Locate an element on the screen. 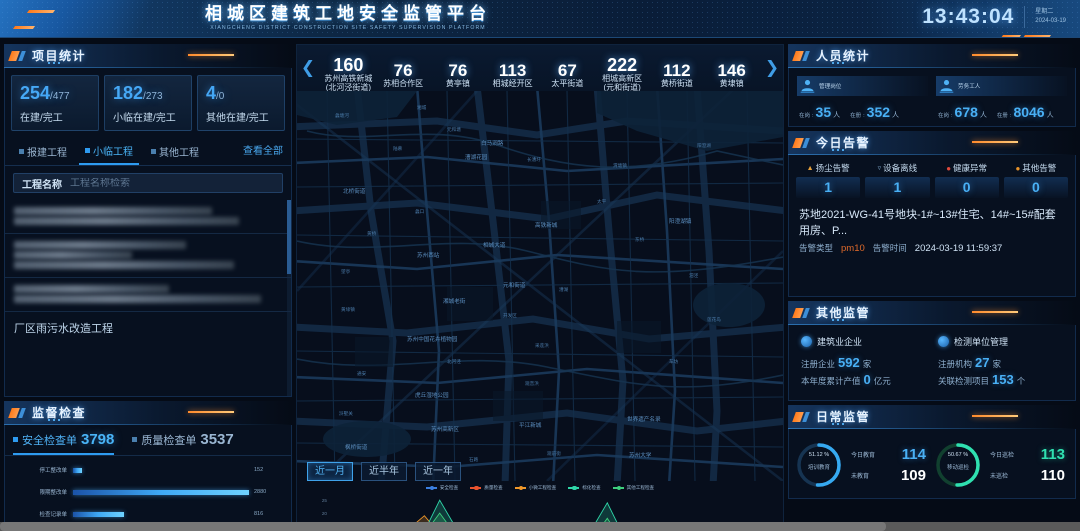  map-place-label: 莲花岛 is located at coordinates (714, 319).